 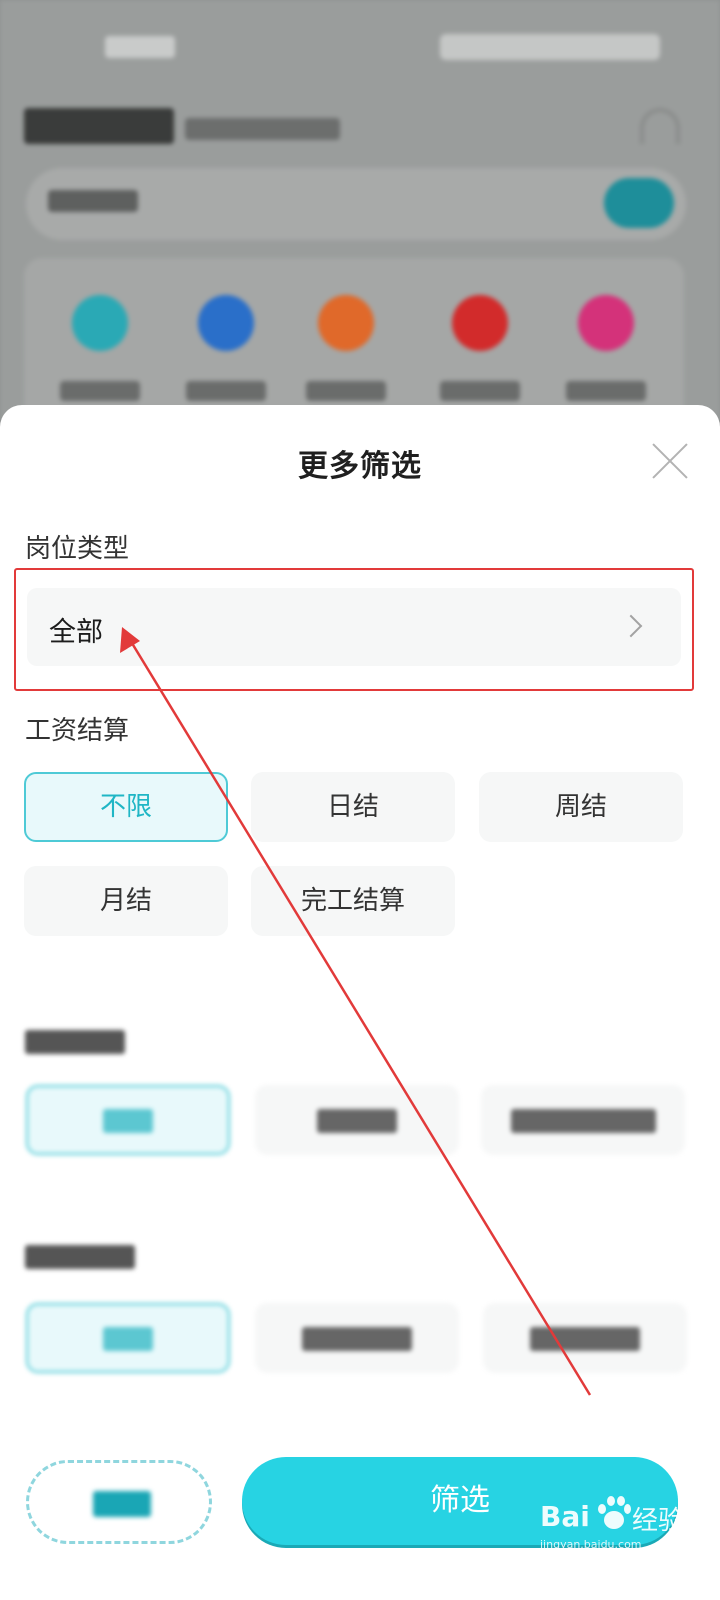 I want to click on watermark-brand: Bai, so click(x=565, y=1516).